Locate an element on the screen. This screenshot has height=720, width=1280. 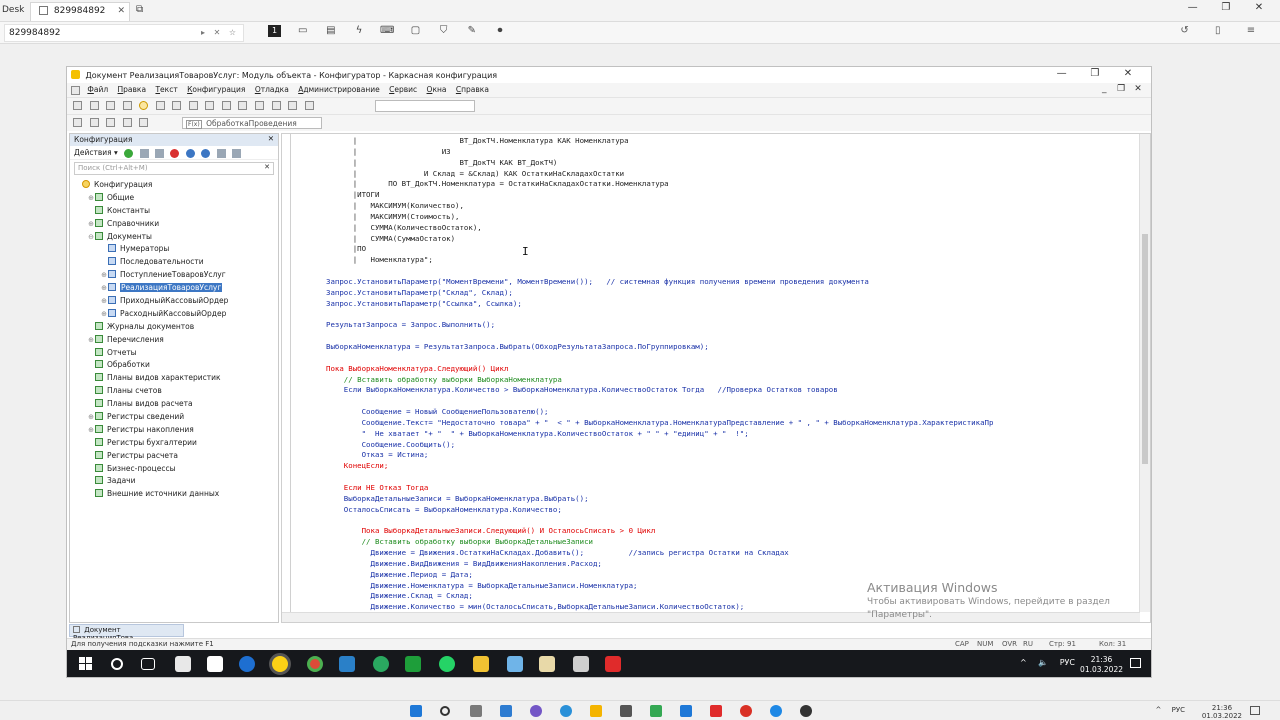
paste-icon is located at coordinates (243, 105).